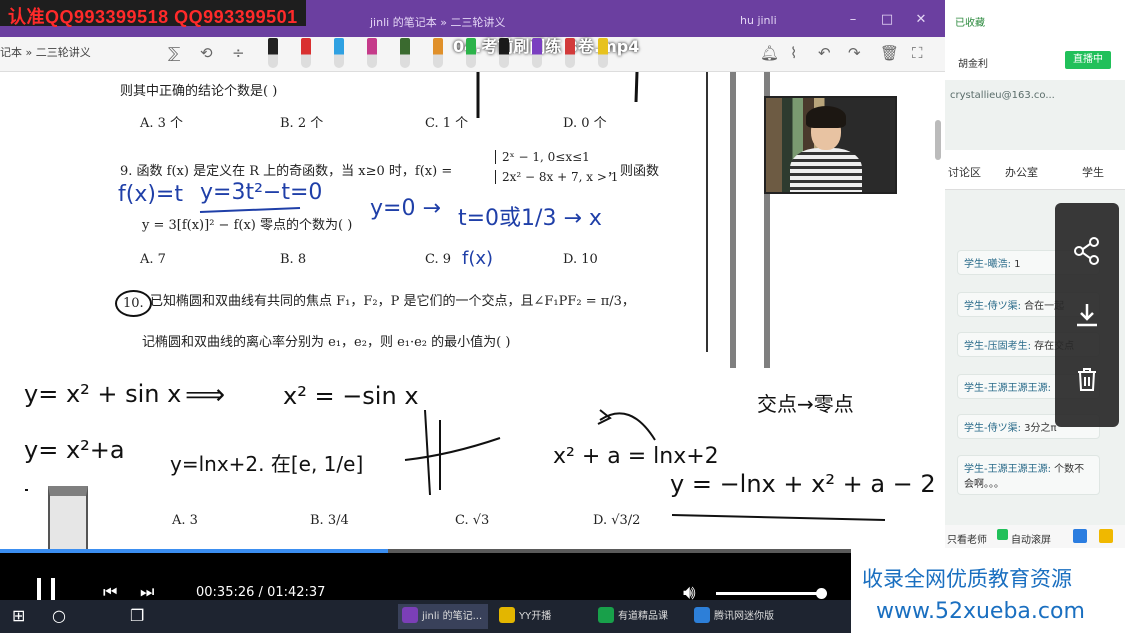  What do you see at coordinates (1088, 60) in the screenshot?
I see `live-badge: 直播中` at bounding box center [1088, 60].